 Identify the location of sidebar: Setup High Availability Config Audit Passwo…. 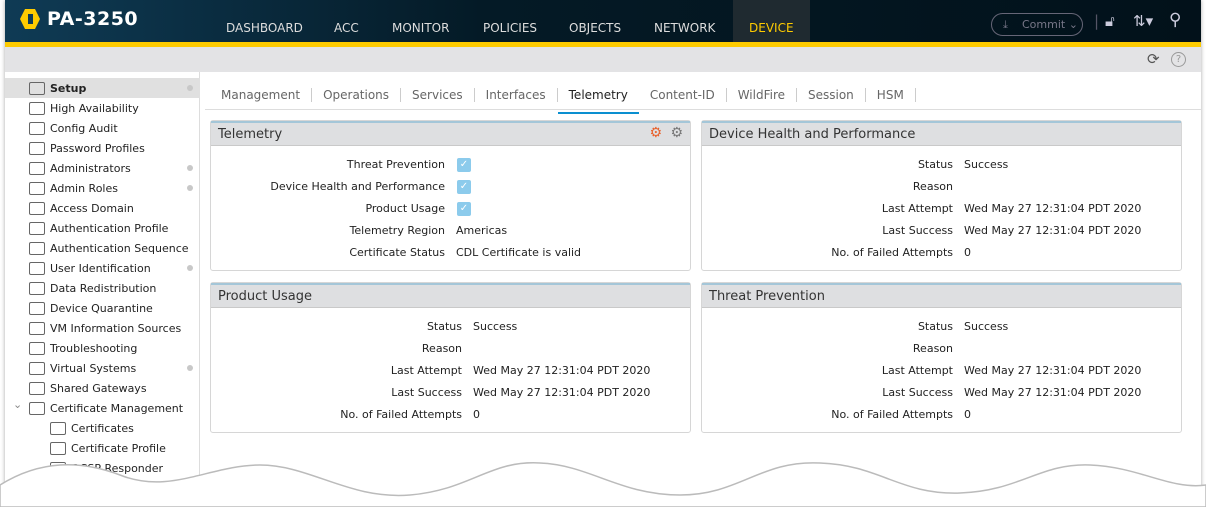
(102, 289).